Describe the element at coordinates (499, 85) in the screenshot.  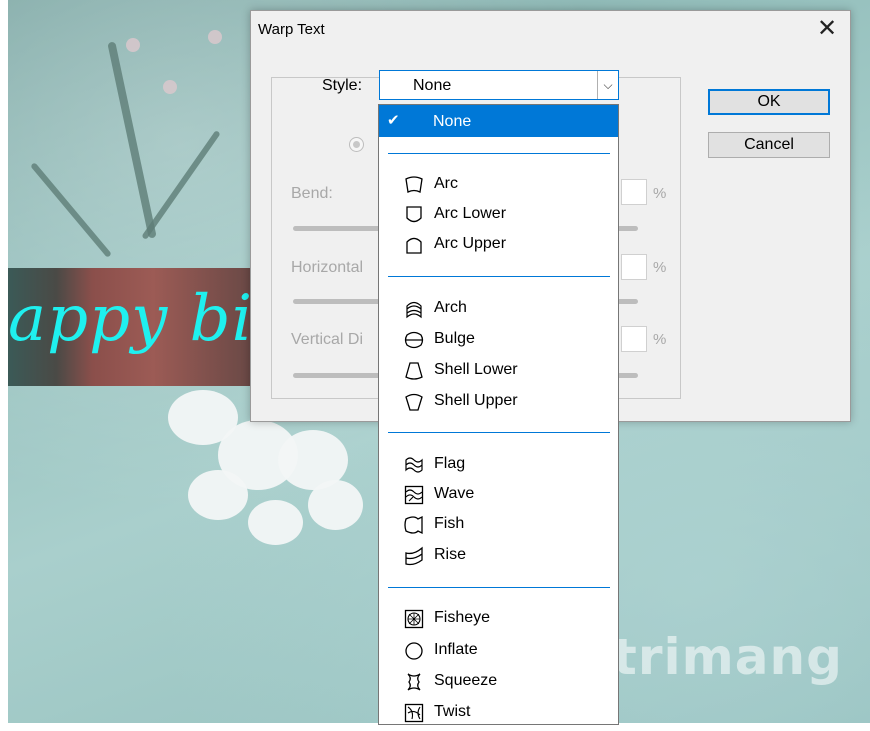
I see `style-select: None ⌵` at that location.